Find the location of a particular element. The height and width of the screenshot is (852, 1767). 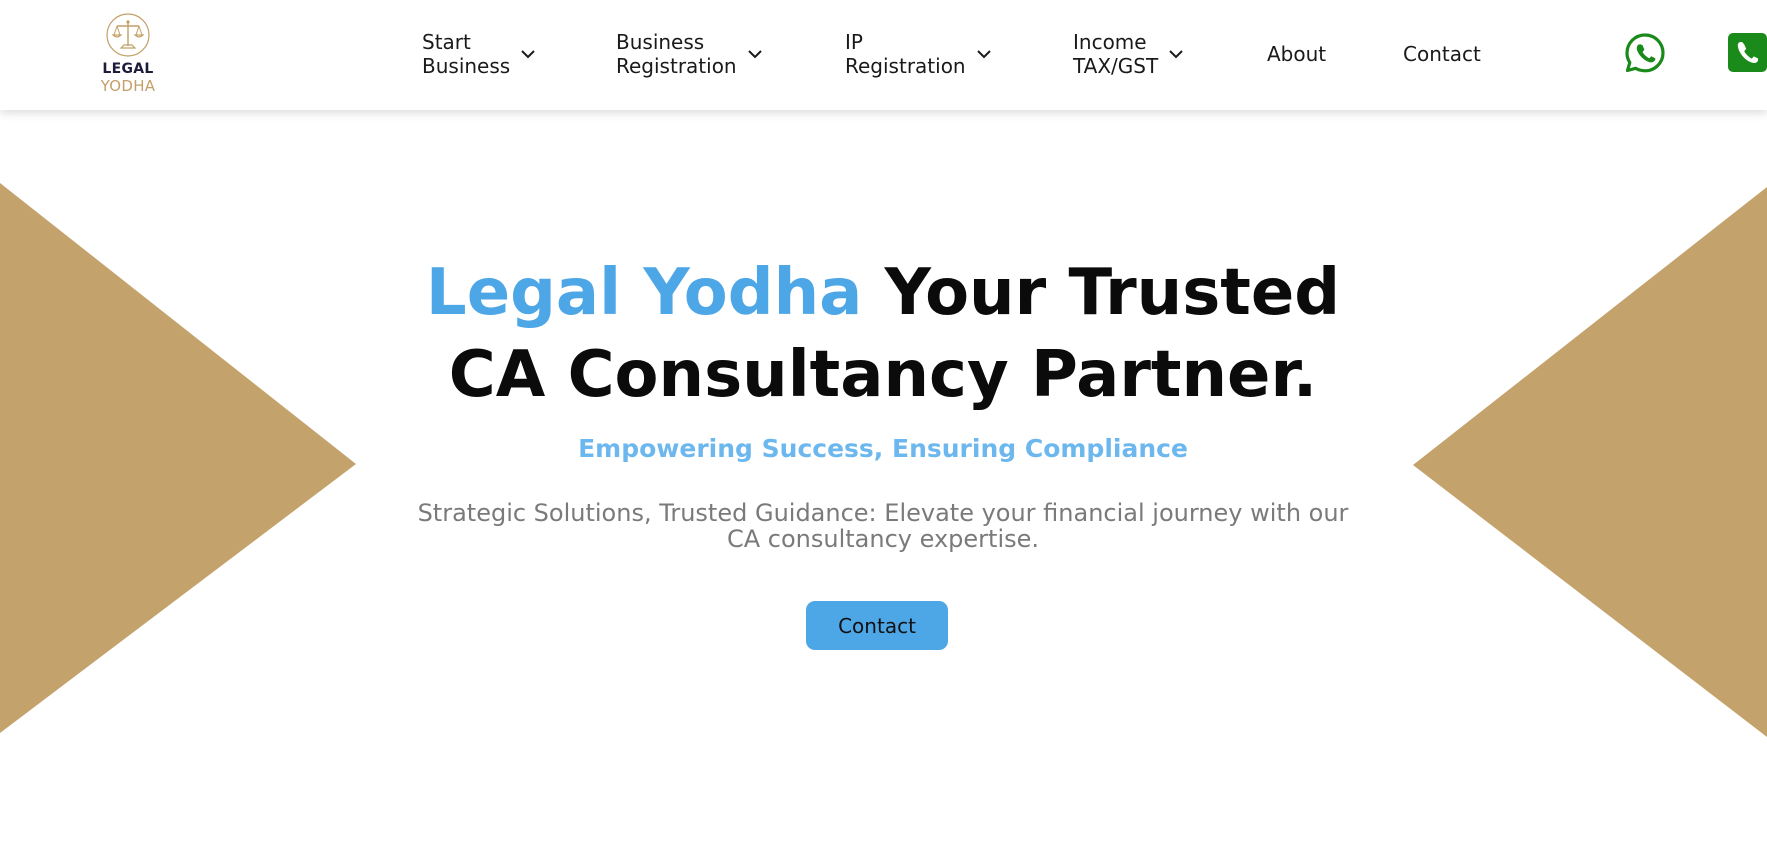

nav-item-about: About is located at coordinates (1296, 54).